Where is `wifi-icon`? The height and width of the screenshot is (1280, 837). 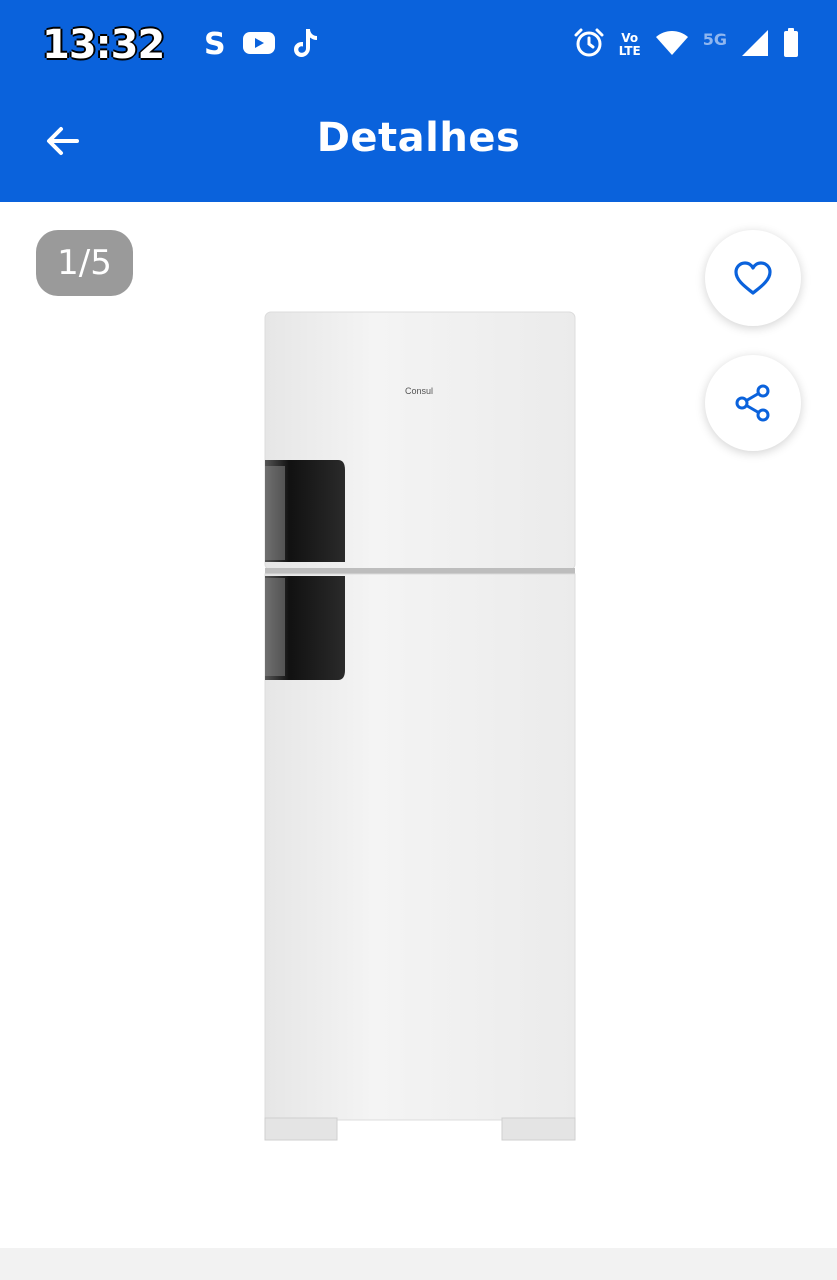 wifi-icon is located at coordinates (672, 45).